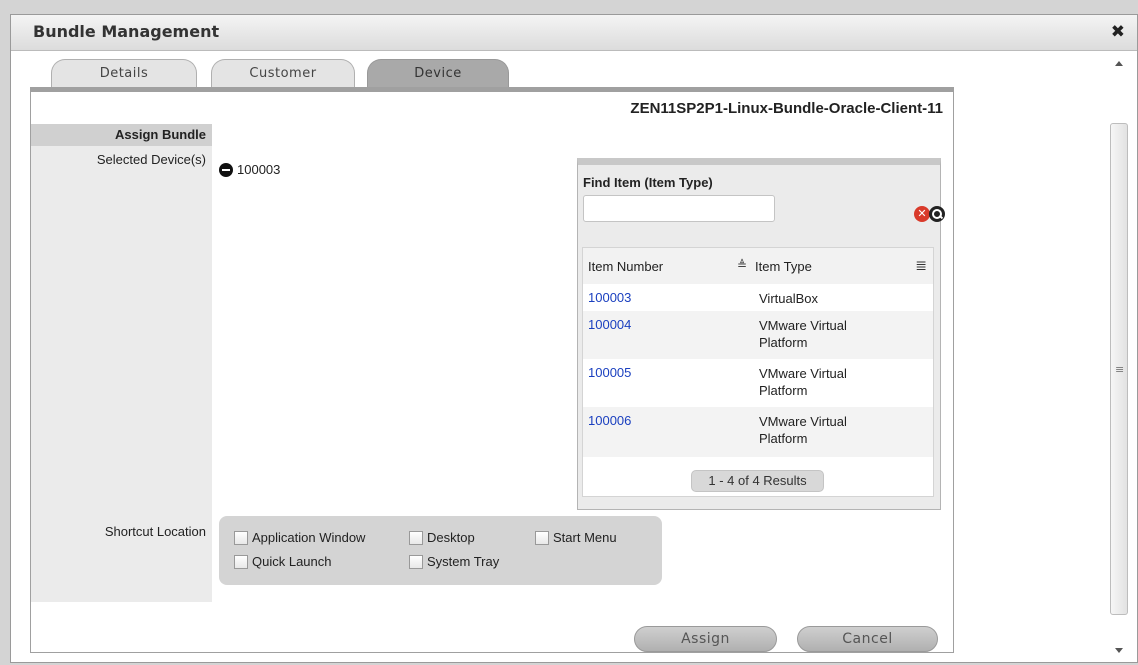 The image size is (1138, 665). I want to click on tab-customer: Customer, so click(283, 73).